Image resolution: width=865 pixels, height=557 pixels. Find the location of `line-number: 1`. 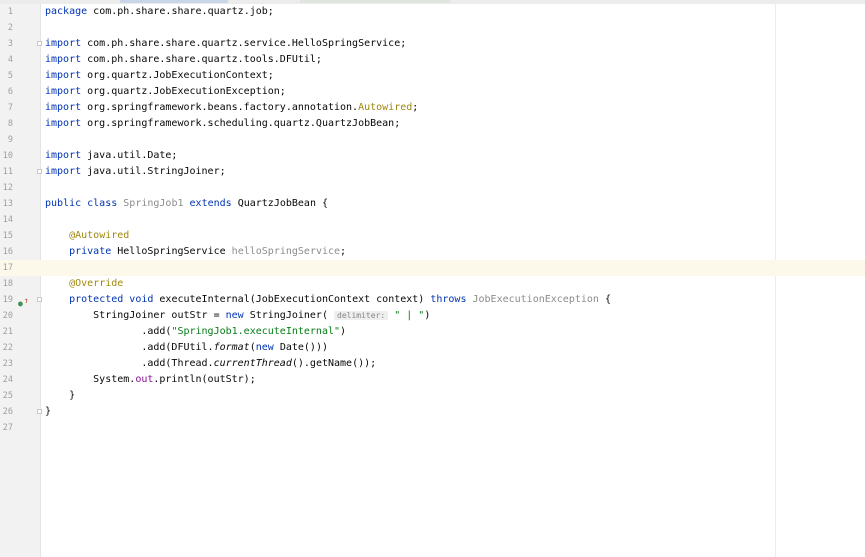

line-number: 1 is located at coordinates (6, 12).